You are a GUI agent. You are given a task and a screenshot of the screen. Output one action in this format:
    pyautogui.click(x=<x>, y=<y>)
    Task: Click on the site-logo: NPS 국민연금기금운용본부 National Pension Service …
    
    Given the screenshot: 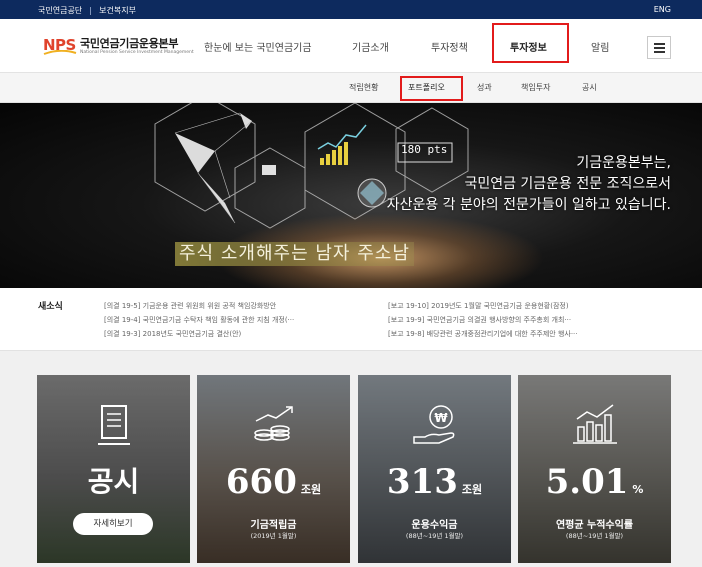 What is the action you would take?
    pyautogui.click(x=118, y=46)
    